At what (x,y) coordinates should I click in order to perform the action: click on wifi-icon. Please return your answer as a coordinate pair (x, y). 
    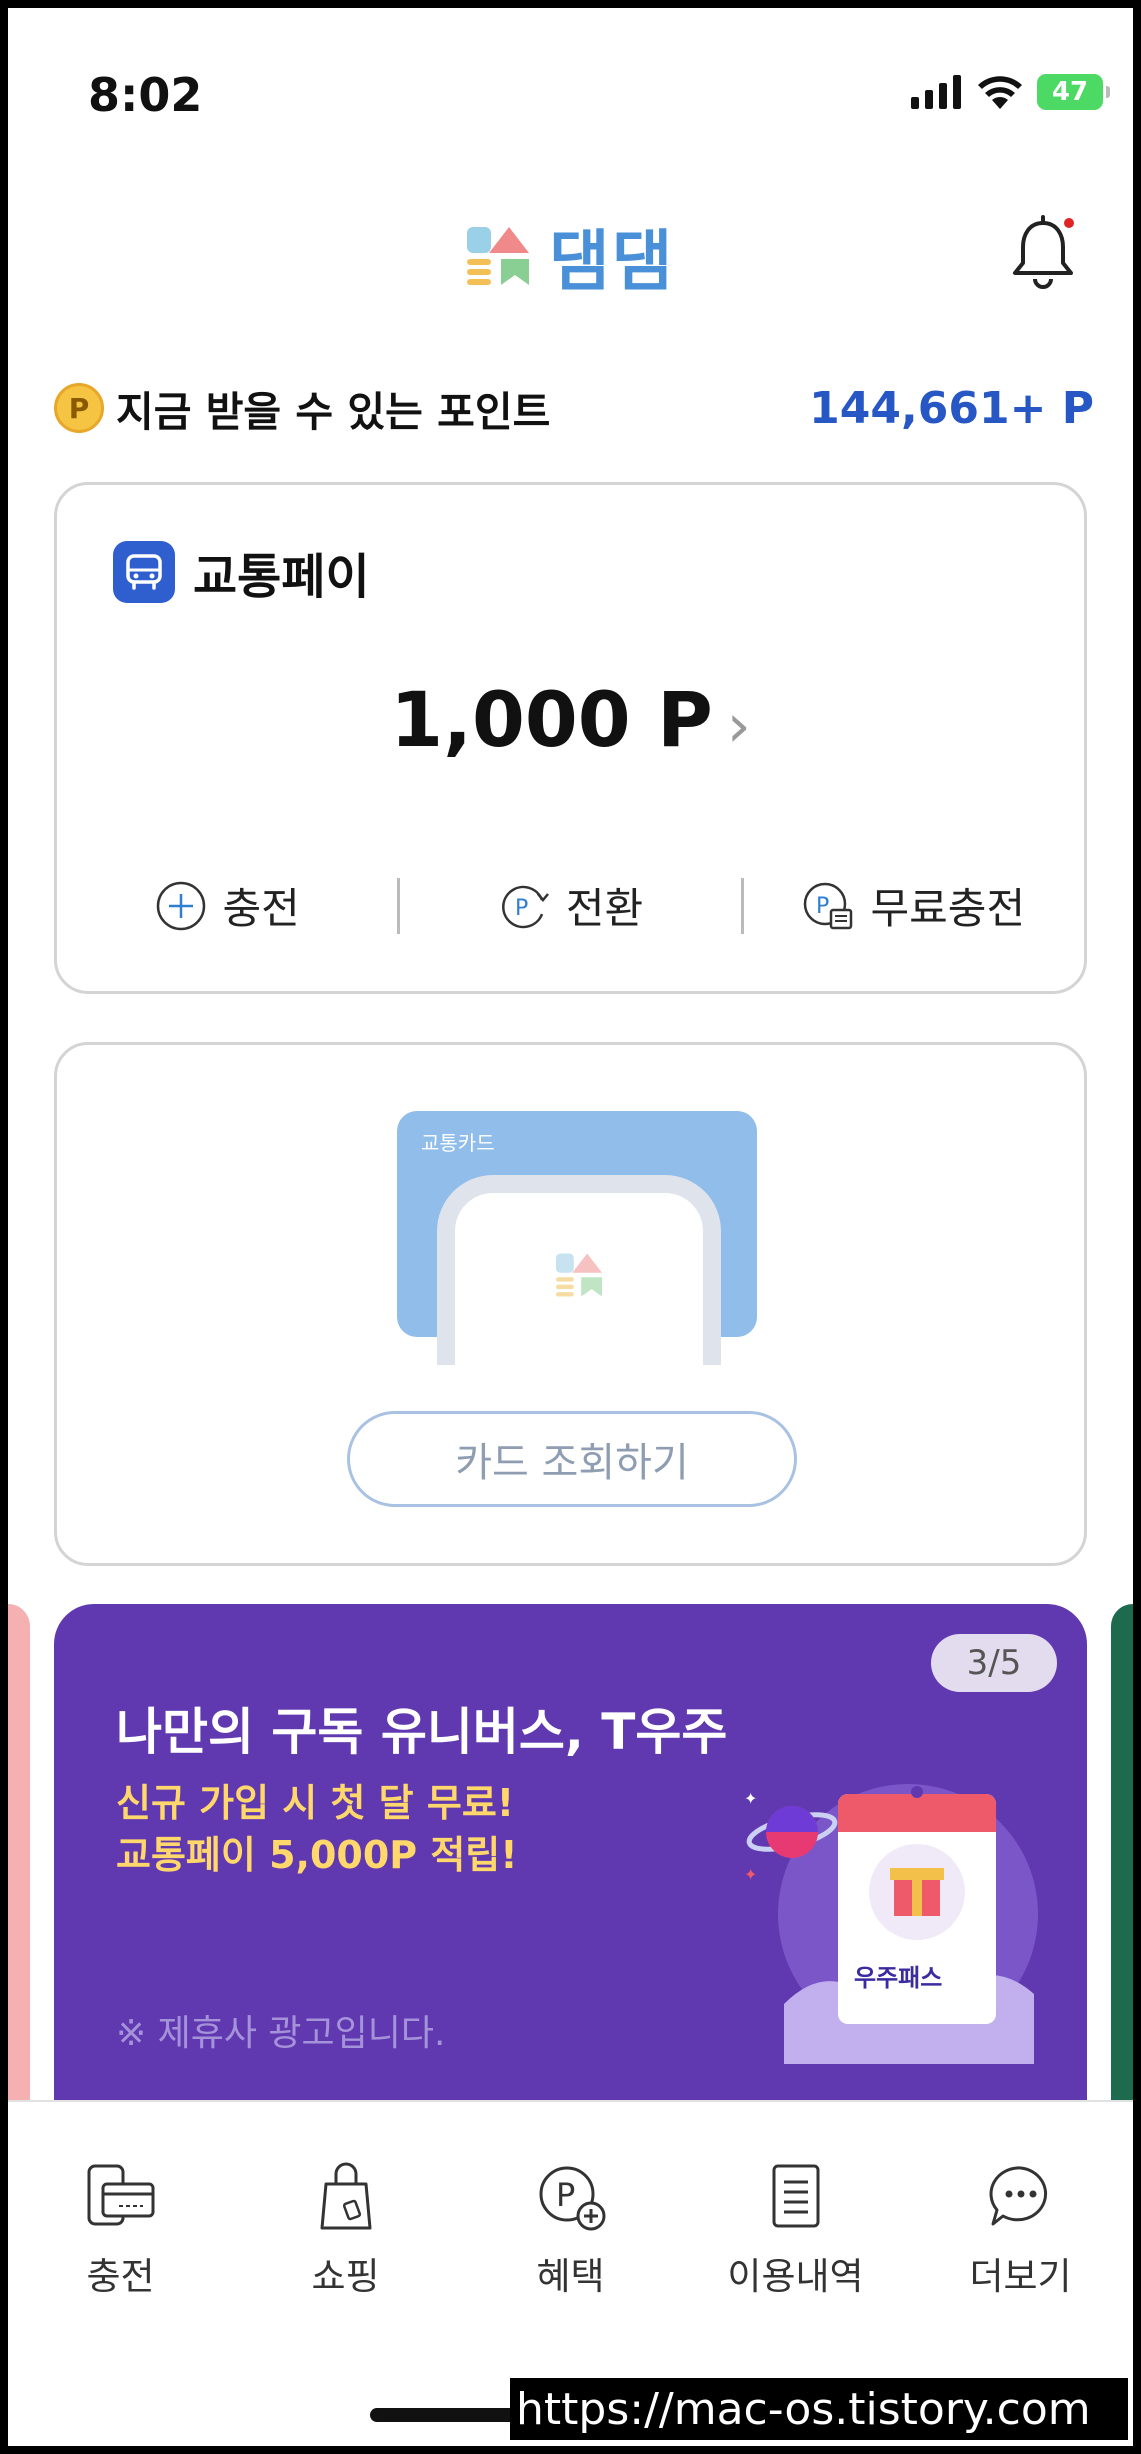
    Looking at the image, I should click on (1000, 92).